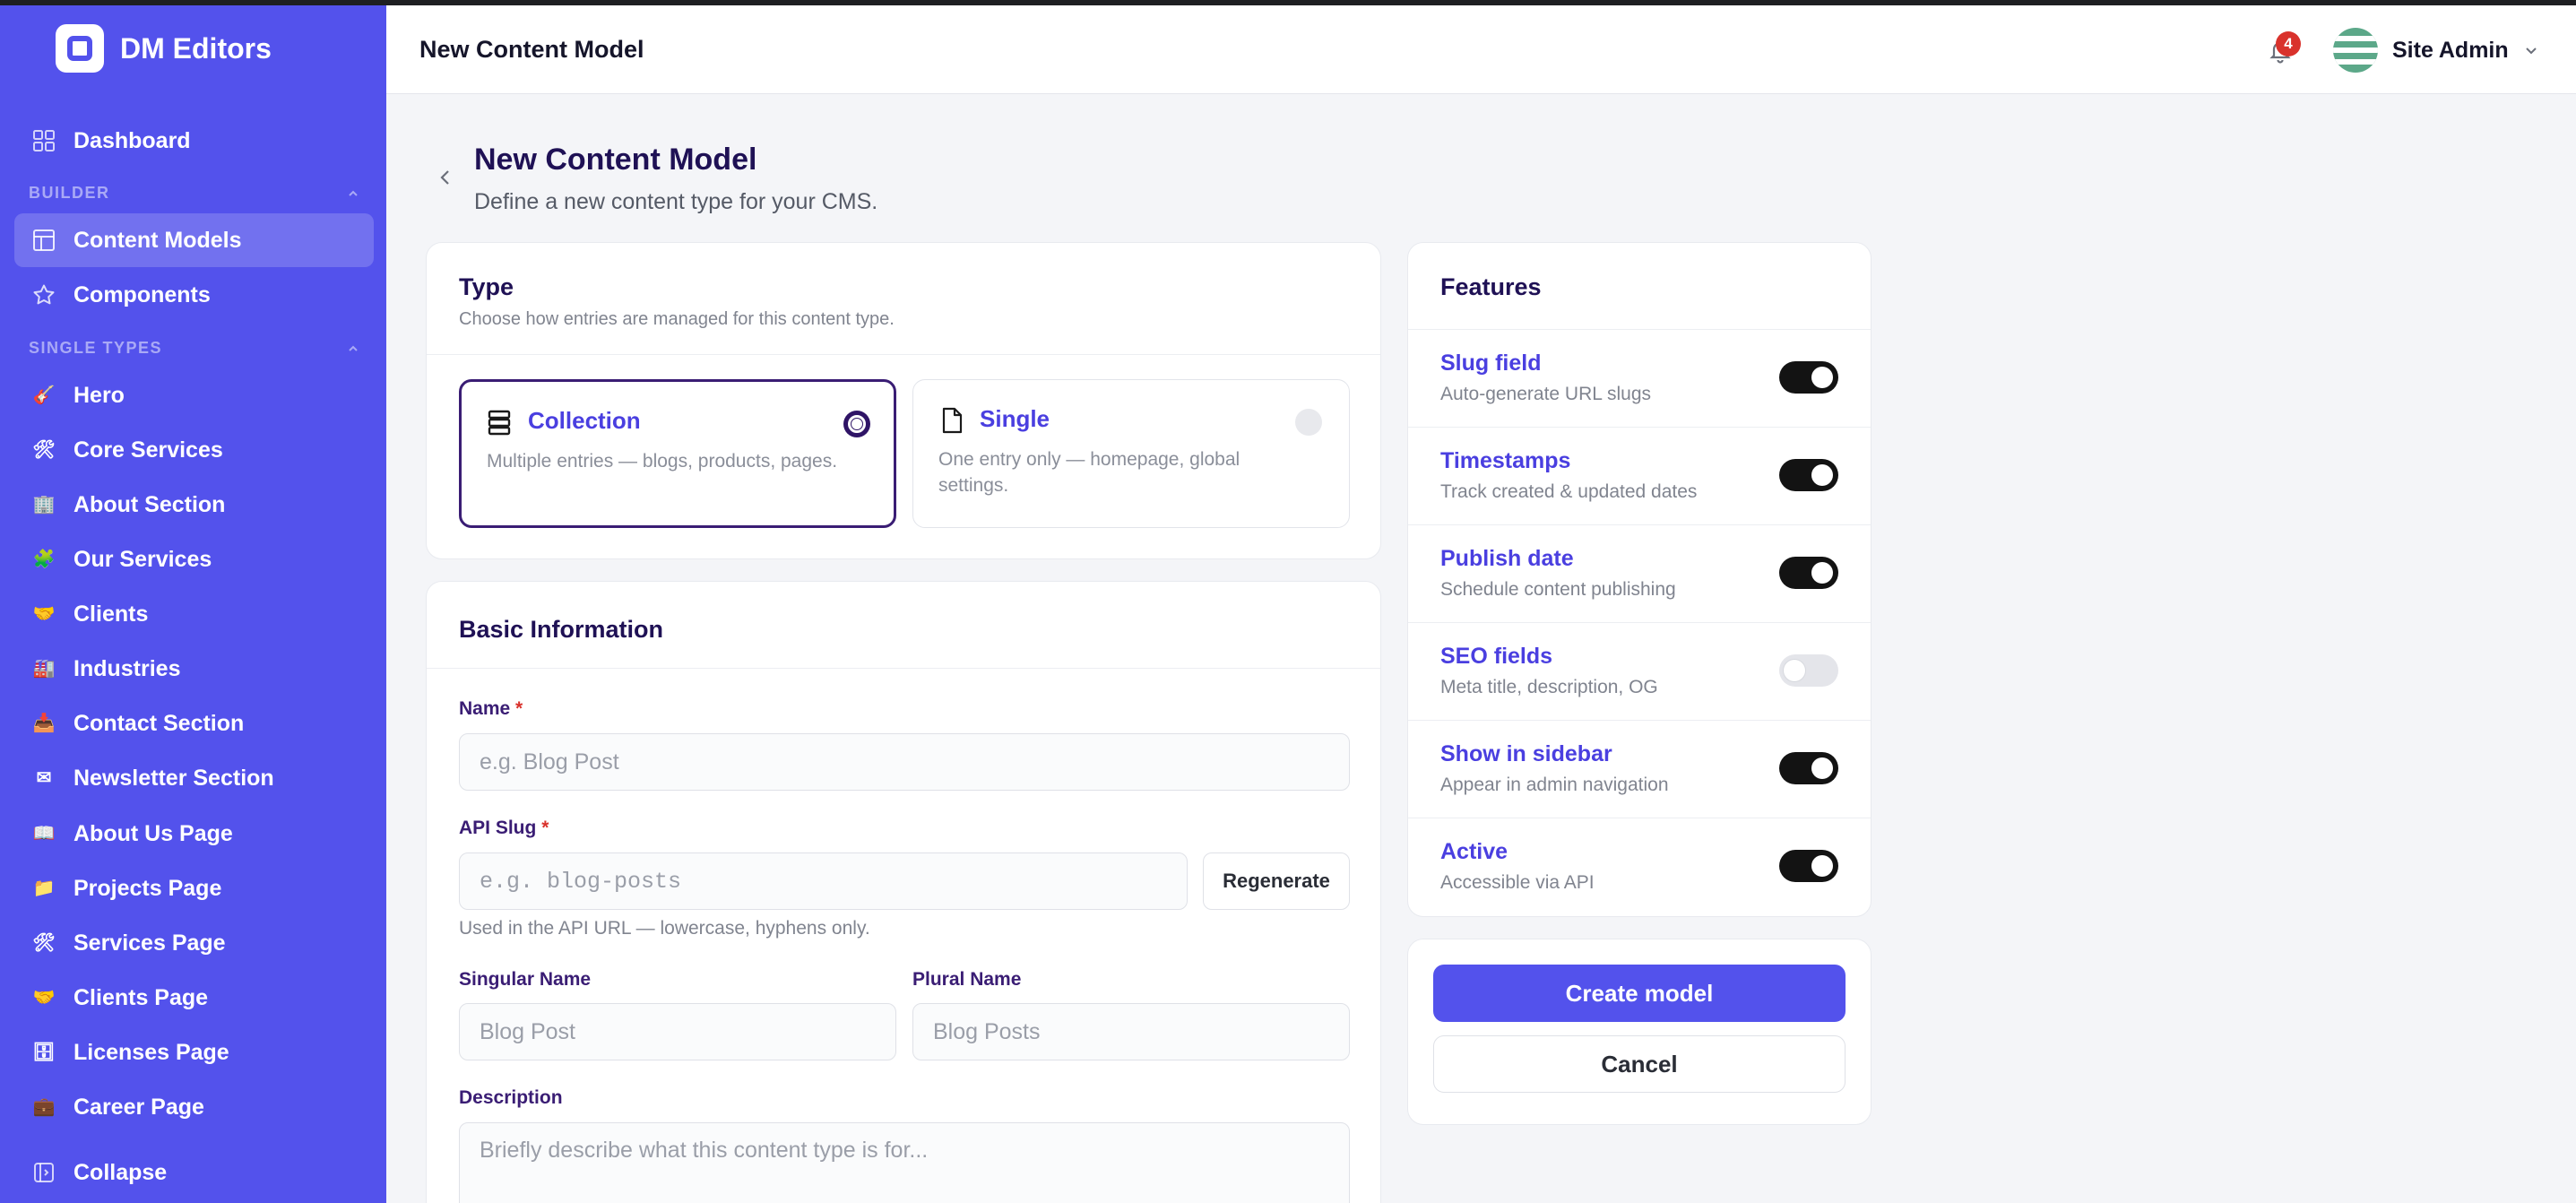 Image resolution: width=2576 pixels, height=1203 pixels. Describe the element at coordinates (1808, 378) in the screenshot. I see `toggle-slug-field` at that location.